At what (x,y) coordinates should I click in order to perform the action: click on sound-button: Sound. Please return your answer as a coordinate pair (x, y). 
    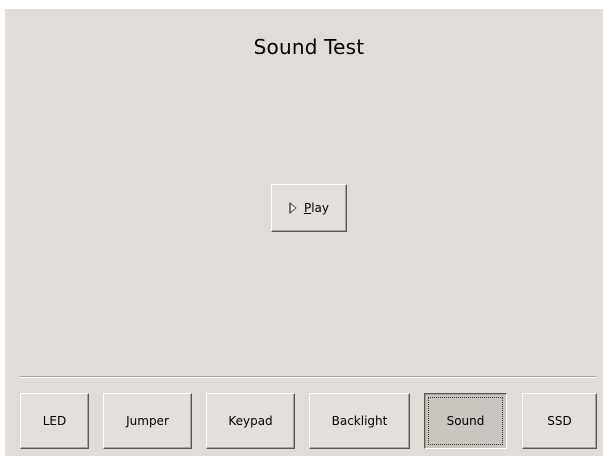
    Looking at the image, I should click on (465, 421).